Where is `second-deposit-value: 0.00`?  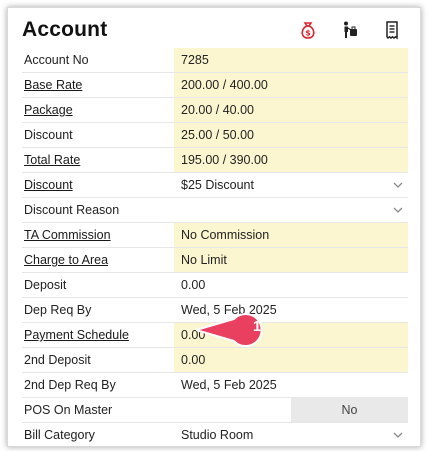 second-deposit-value: 0.00 is located at coordinates (291, 360).